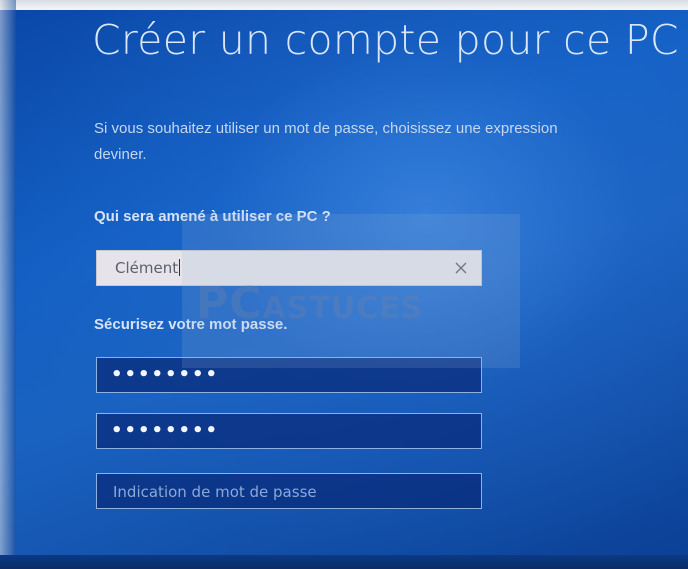  Describe the element at coordinates (165, 430) in the screenshot. I see `confirm-password-mask: ••••••••` at that location.